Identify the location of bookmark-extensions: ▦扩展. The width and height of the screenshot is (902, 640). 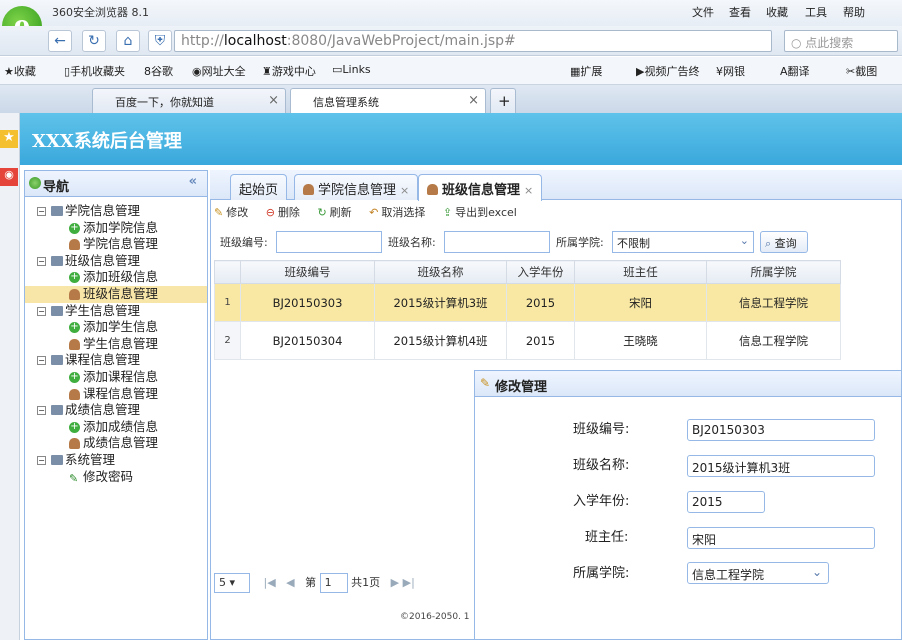
(586, 71).